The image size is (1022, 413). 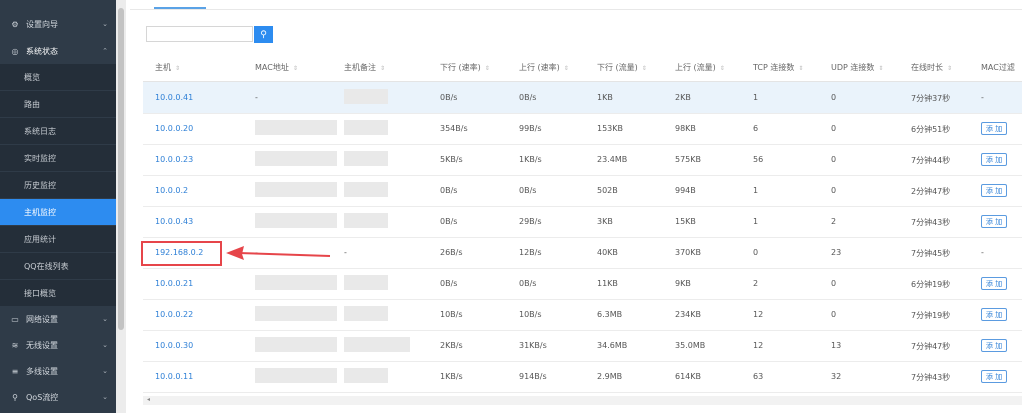 I want to click on sidebar-subitem-host-monitor: 主机监控, so click(x=58, y=212).